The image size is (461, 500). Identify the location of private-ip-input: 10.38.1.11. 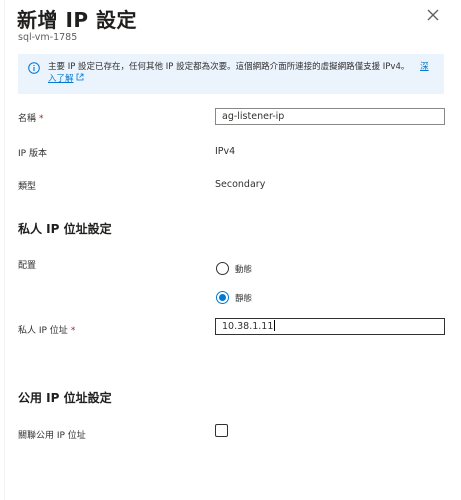
(330, 326).